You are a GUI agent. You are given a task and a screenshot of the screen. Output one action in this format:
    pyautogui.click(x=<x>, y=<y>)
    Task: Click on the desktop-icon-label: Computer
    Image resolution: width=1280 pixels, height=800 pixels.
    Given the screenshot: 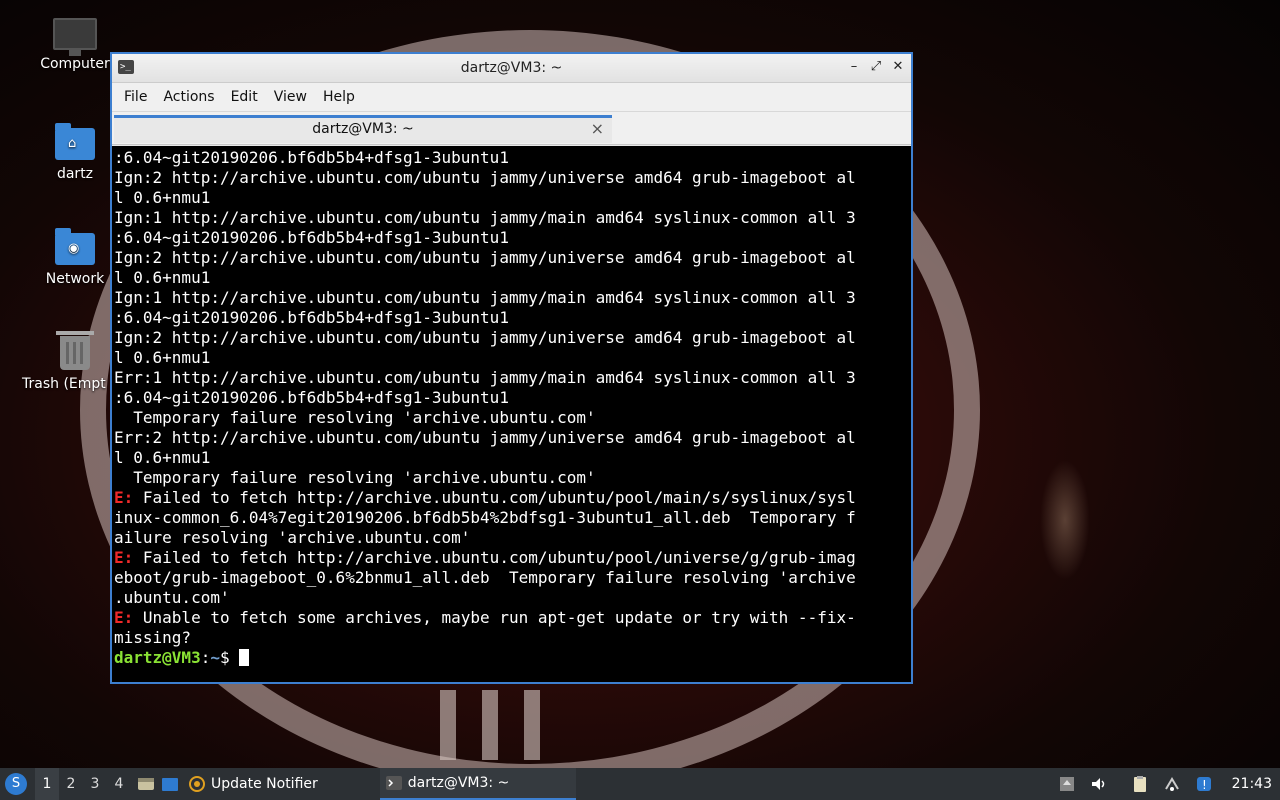 What is the action you would take?
    pyautogui.click(x=75, y=64)
    